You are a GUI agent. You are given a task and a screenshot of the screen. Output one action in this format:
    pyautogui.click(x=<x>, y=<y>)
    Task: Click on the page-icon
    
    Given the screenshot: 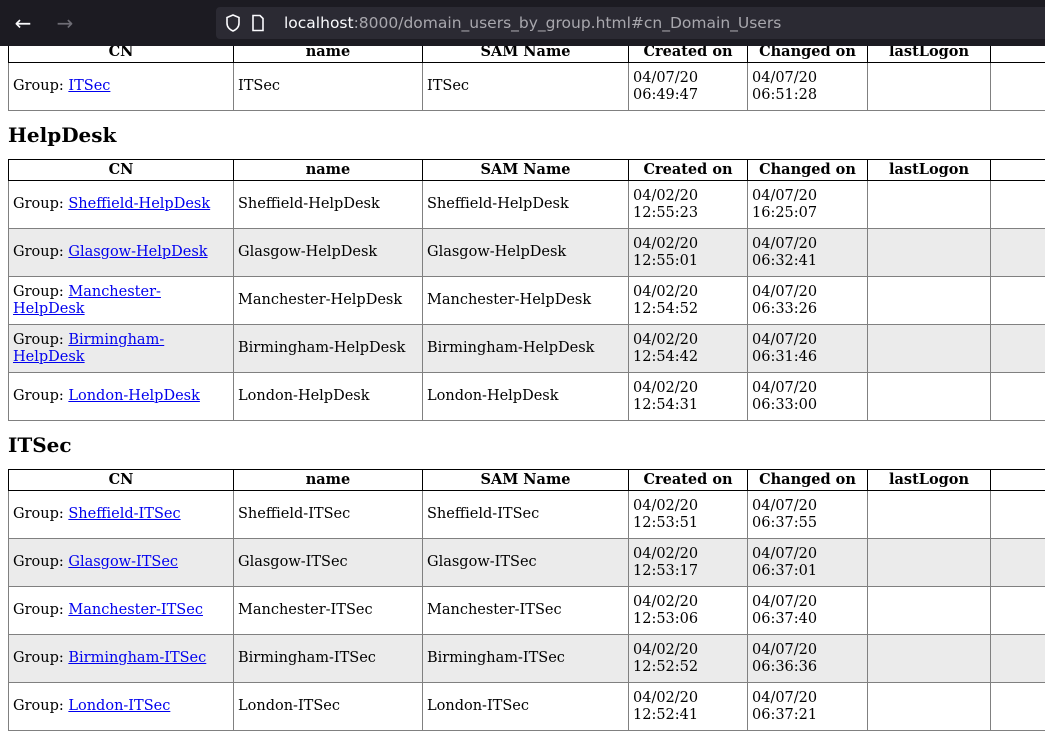 What is the action you would take?
    pyautogui.click(x=258, y=23)
    